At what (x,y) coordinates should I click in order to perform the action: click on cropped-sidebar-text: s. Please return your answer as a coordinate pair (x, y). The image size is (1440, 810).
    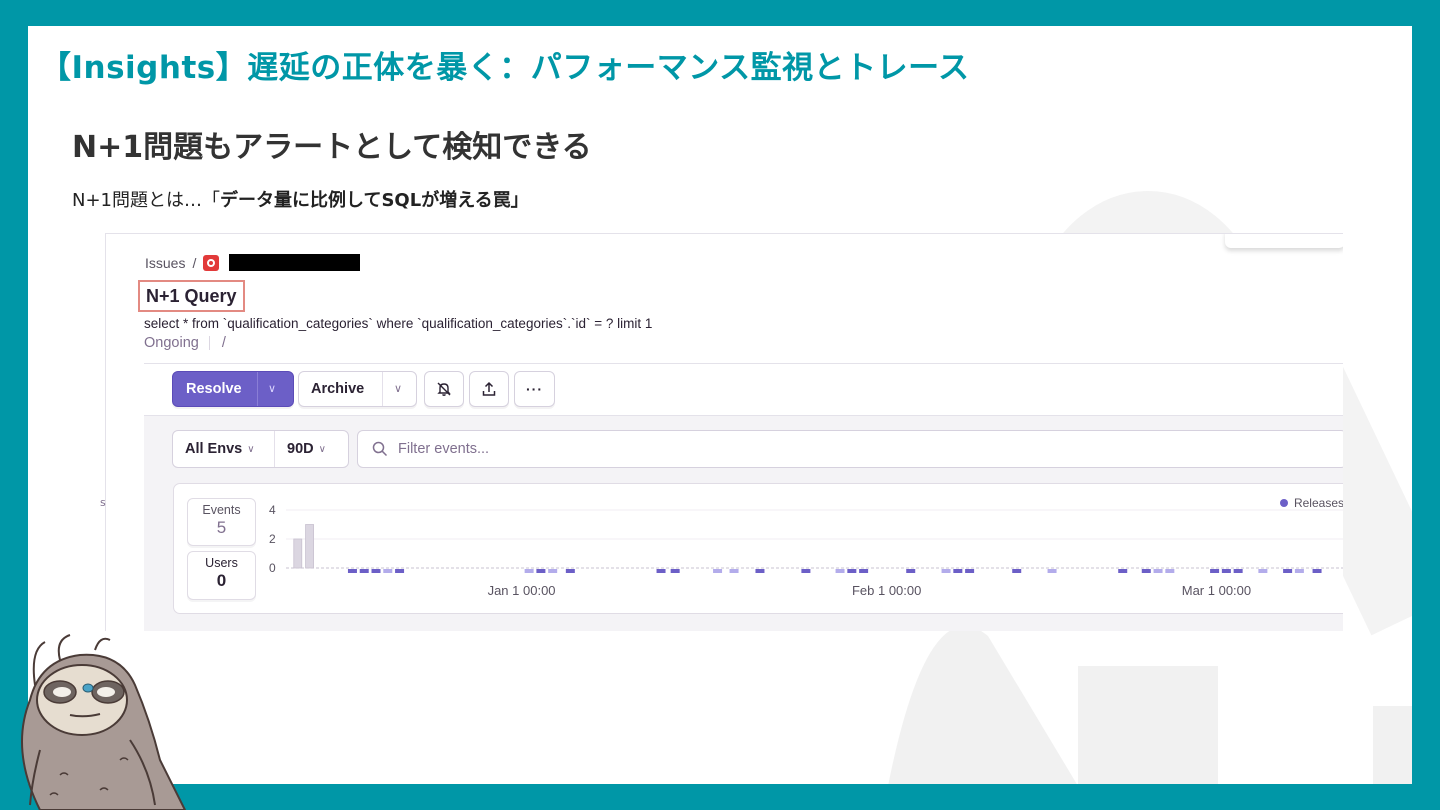
    Looking at the image, I should click on (103, 502).